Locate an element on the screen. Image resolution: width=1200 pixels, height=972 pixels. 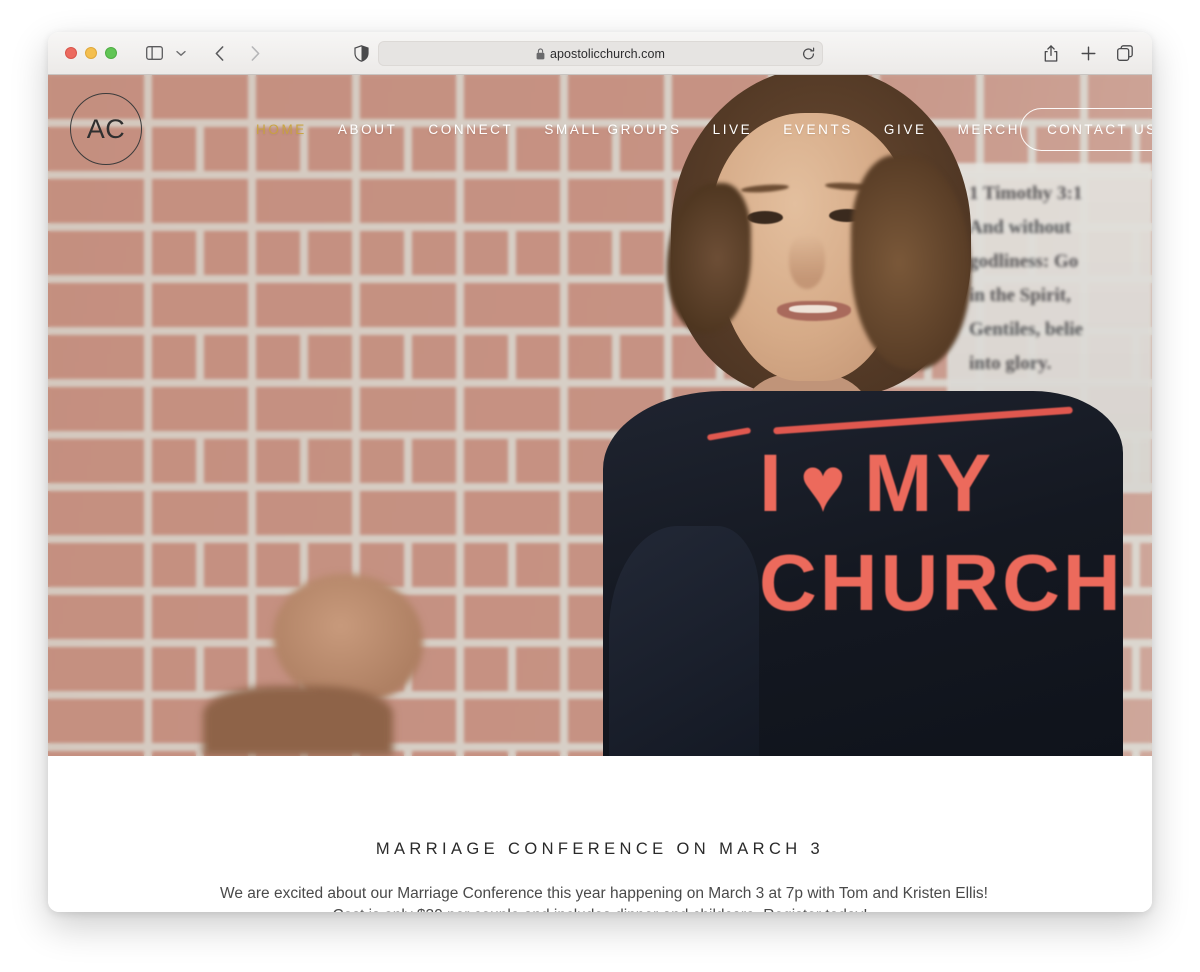
close-window-button is located at coordinates (71, 53).